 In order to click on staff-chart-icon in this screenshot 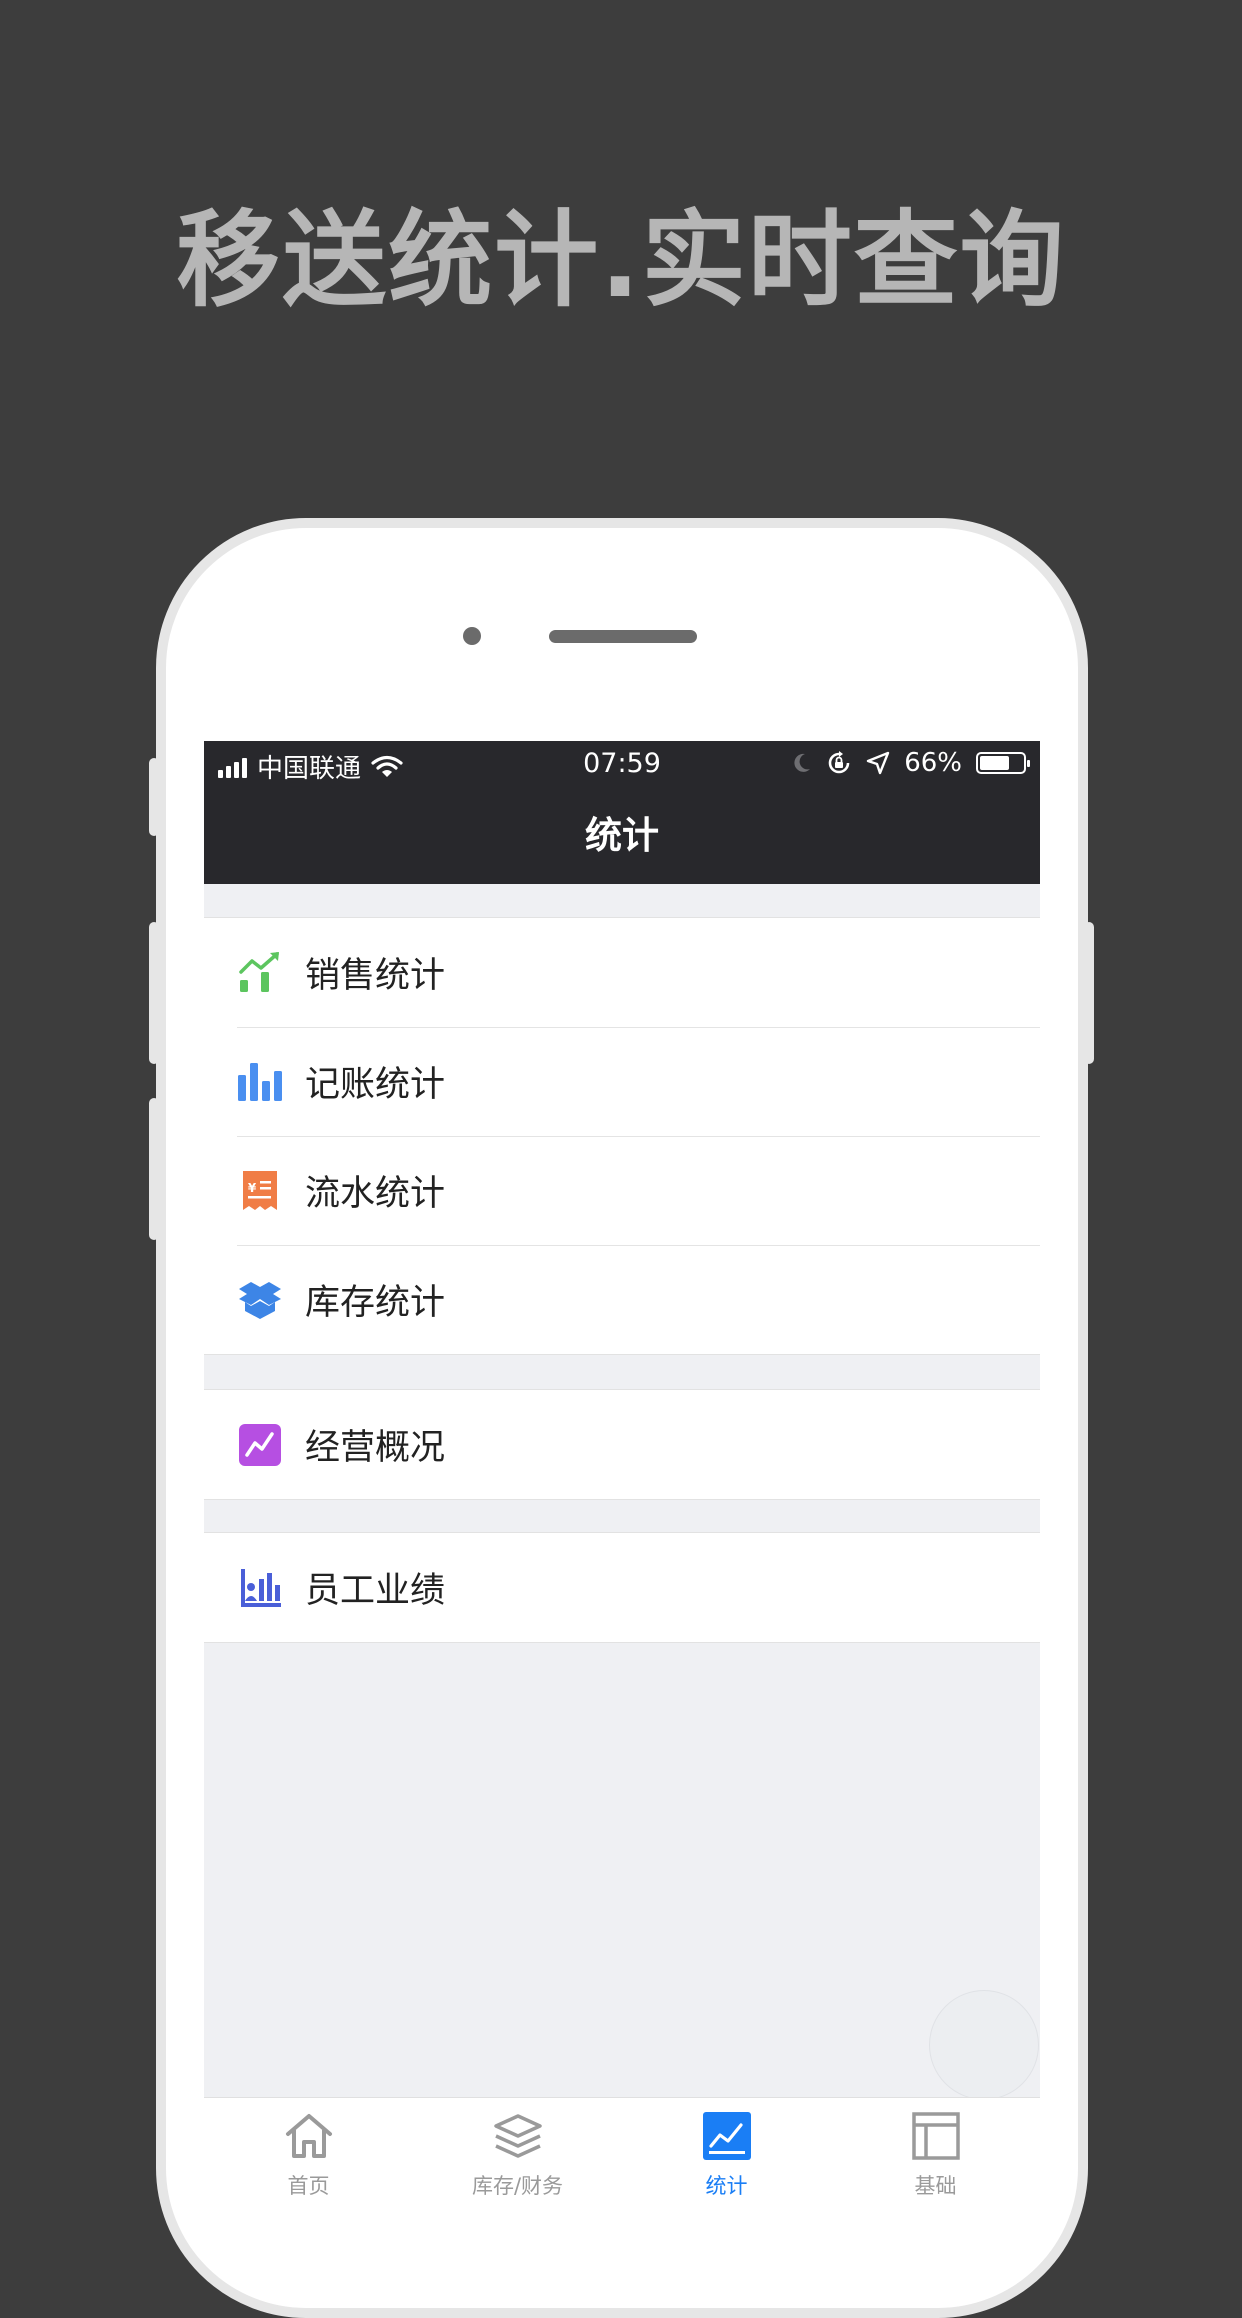, I will do `click(260, 1588)`.